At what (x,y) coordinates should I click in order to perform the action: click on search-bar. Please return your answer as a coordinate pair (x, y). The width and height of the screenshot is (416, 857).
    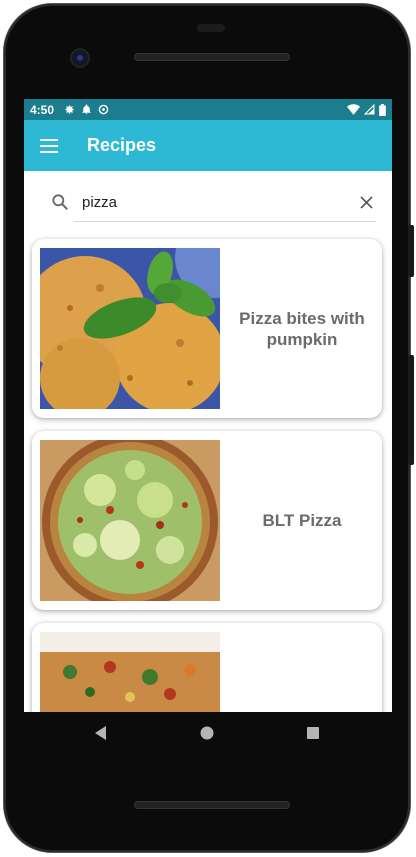
    Looking at the image, I should click on (211, 202).